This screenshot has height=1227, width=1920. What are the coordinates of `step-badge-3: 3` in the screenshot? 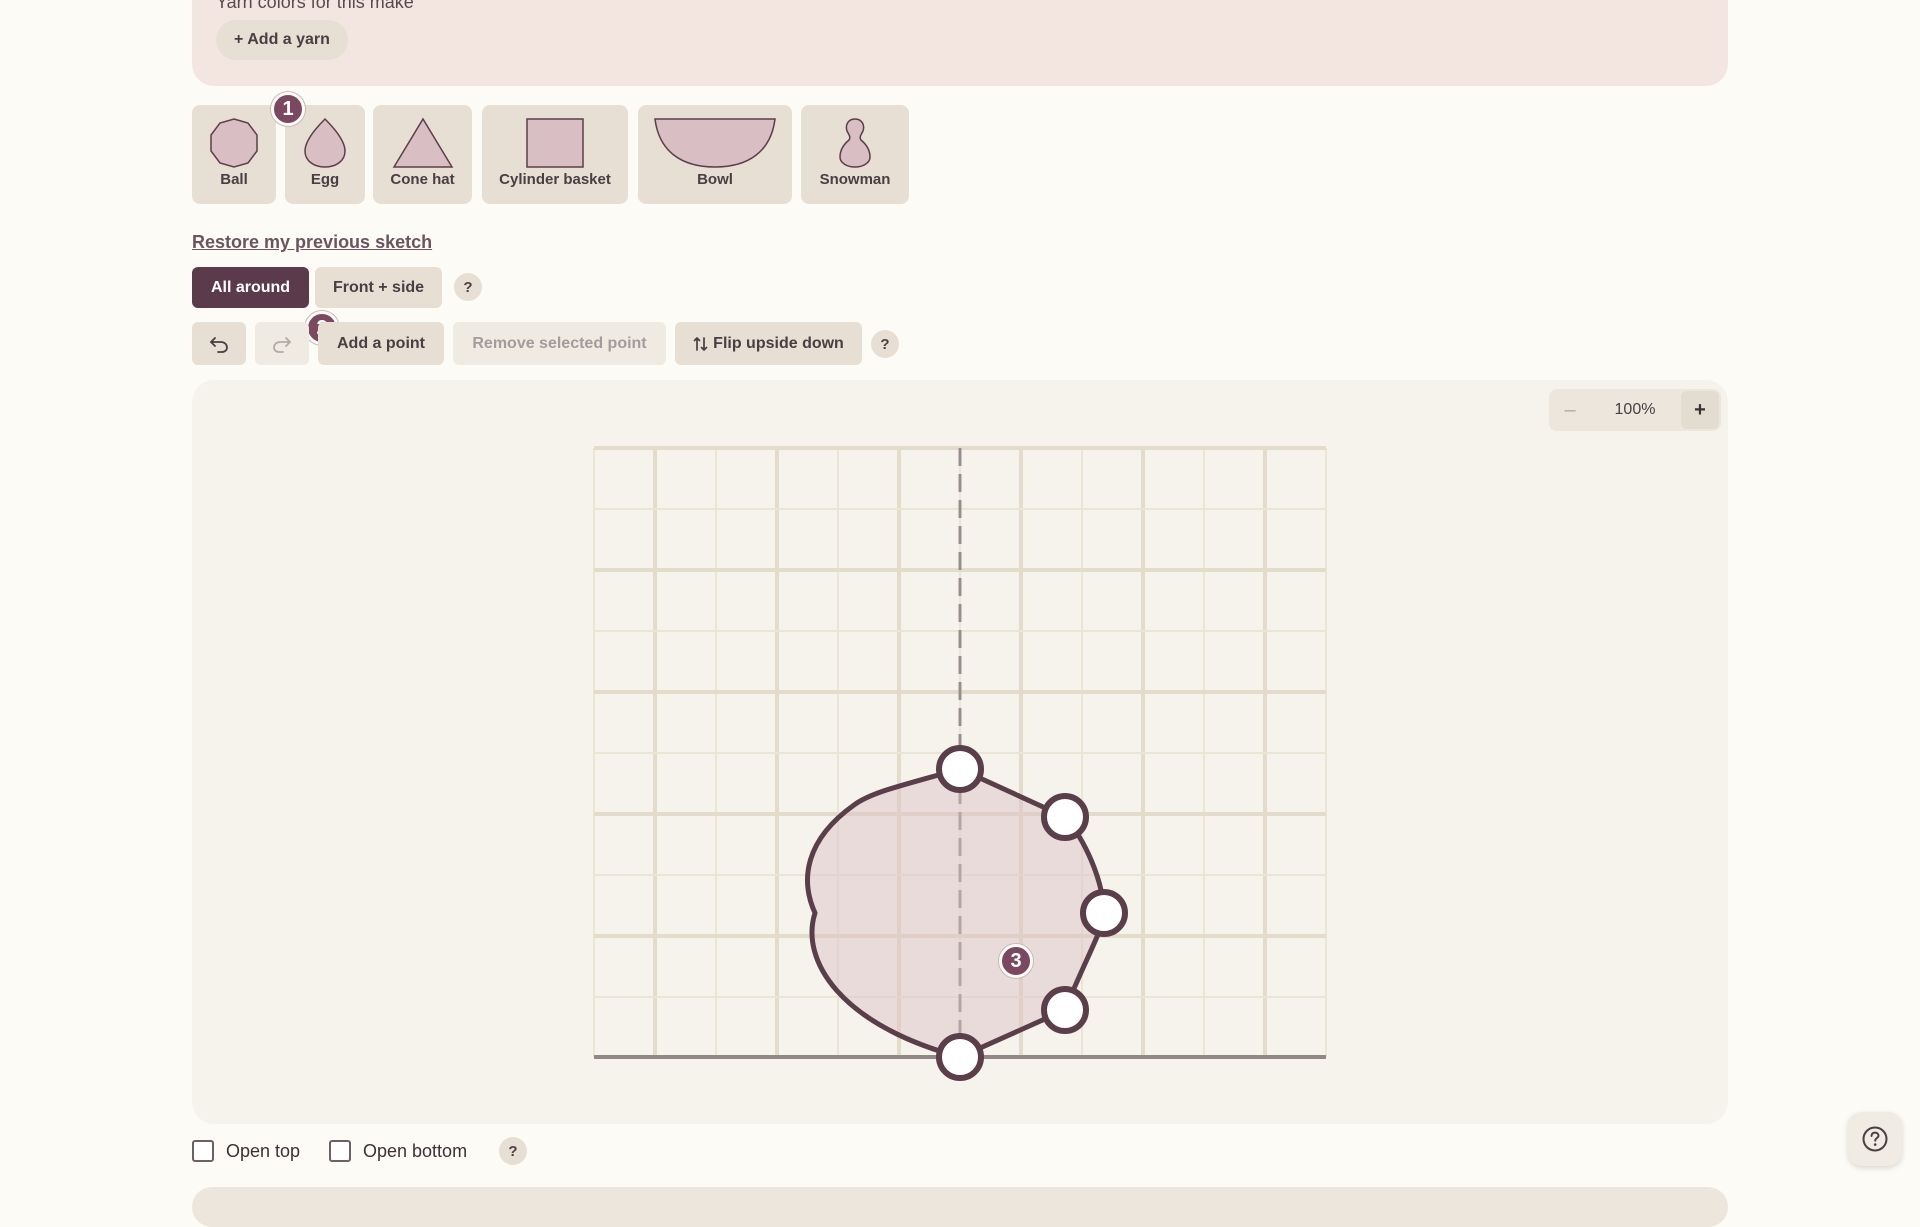 It's located at (1016, 961).